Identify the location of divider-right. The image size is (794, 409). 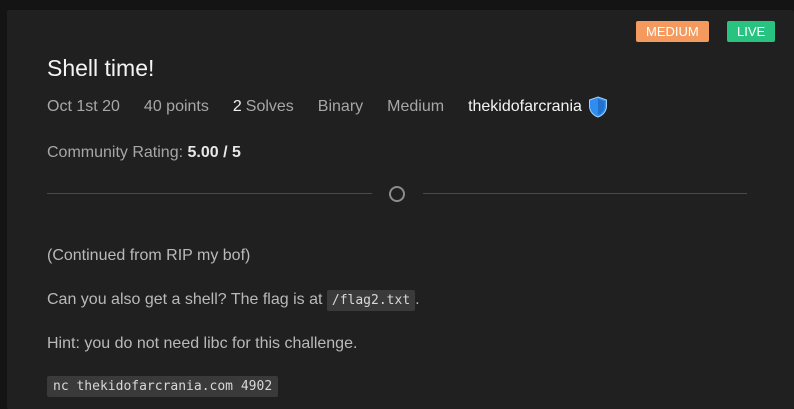
(585, 193).